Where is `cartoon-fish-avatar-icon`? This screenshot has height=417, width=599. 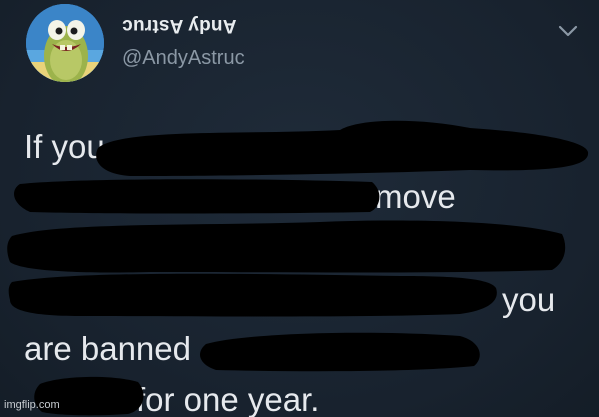
cartoon-fish-avatar-icon is located at coordinates (65, 43).